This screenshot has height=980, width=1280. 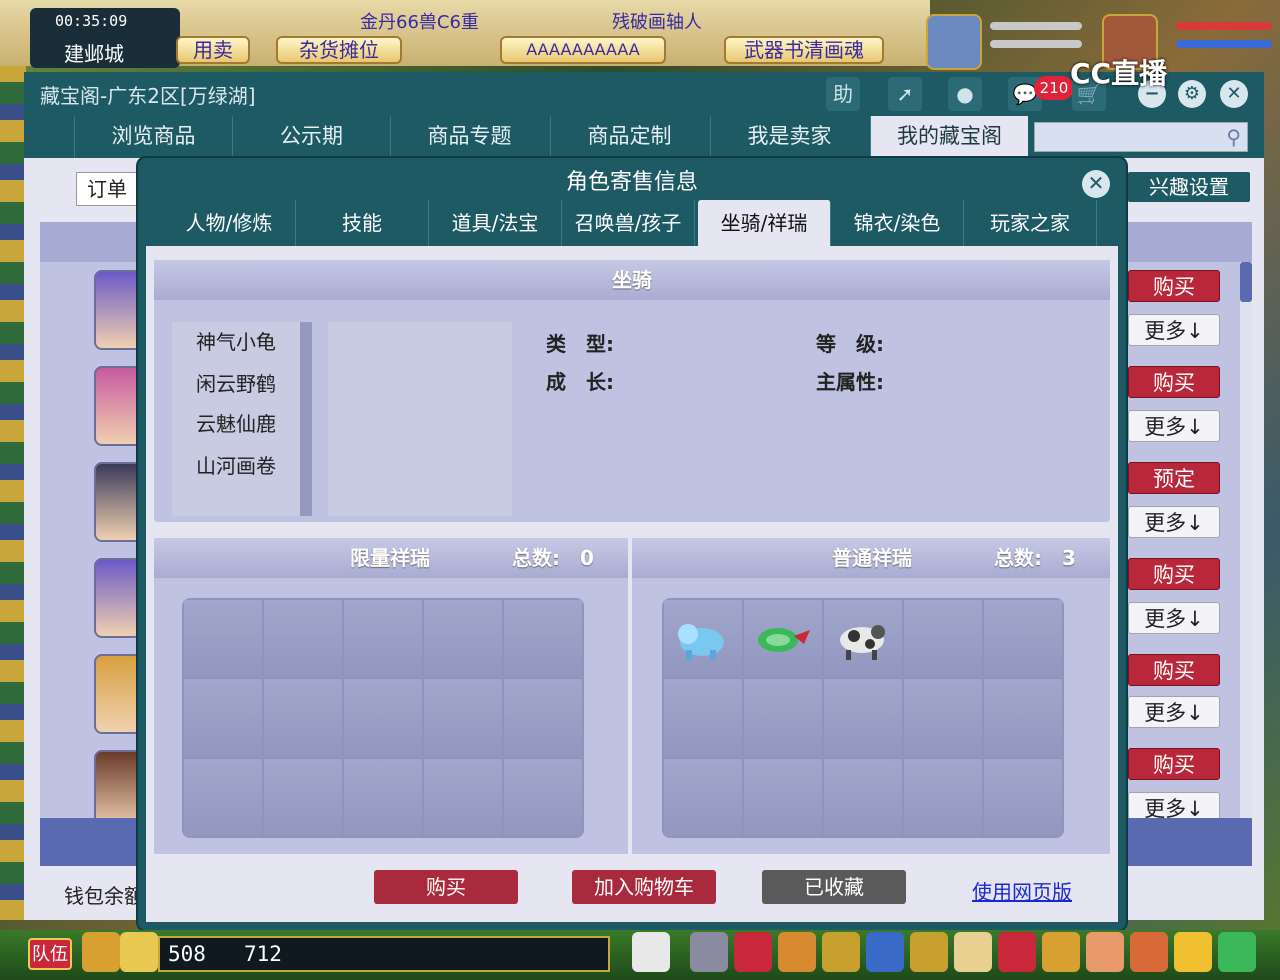 I want to click on list-scrollbar, so click(x=1246, y=552).